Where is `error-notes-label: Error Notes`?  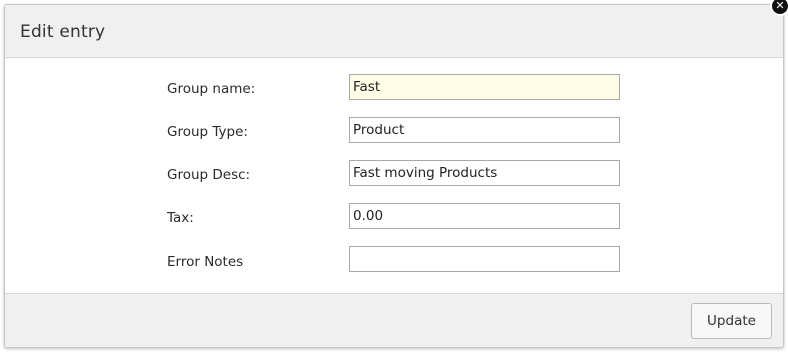
error-notes-label: Error Notes is located at coordinates (205, 262).